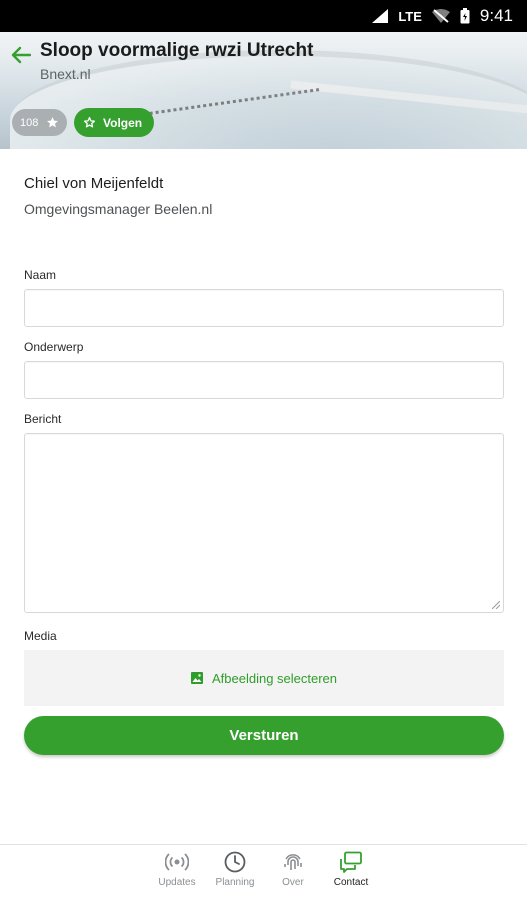 The height and width of the screenshot is (900, 527). Describe the element at coordinates (94, 183) in the screenshot. I see `contact-name: Chiel von Meijenfeldt` at that location.